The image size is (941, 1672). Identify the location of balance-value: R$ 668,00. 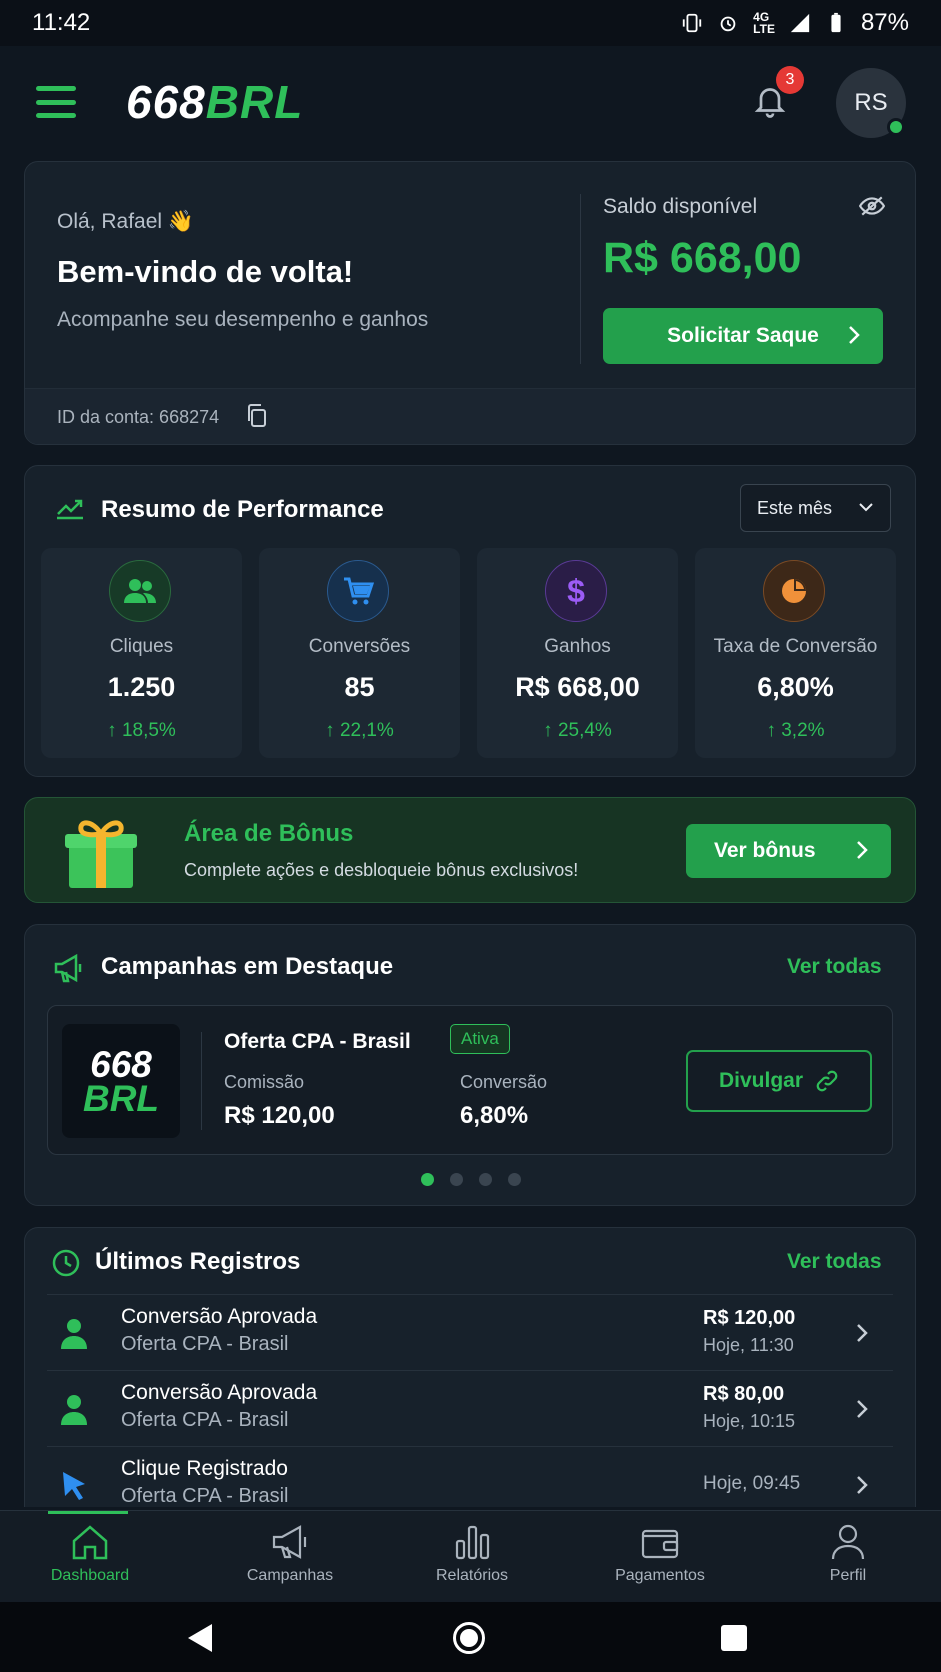
(702, 258).